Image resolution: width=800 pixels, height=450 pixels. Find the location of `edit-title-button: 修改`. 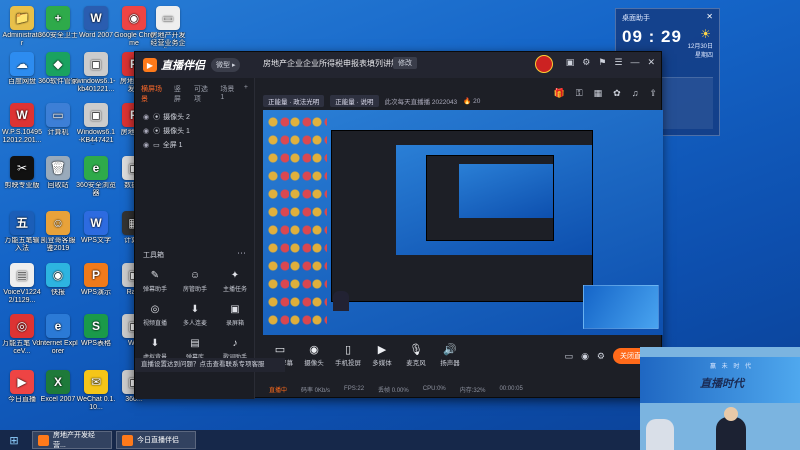

edit-title-button: 修改 is located at coordinates (405, 63).